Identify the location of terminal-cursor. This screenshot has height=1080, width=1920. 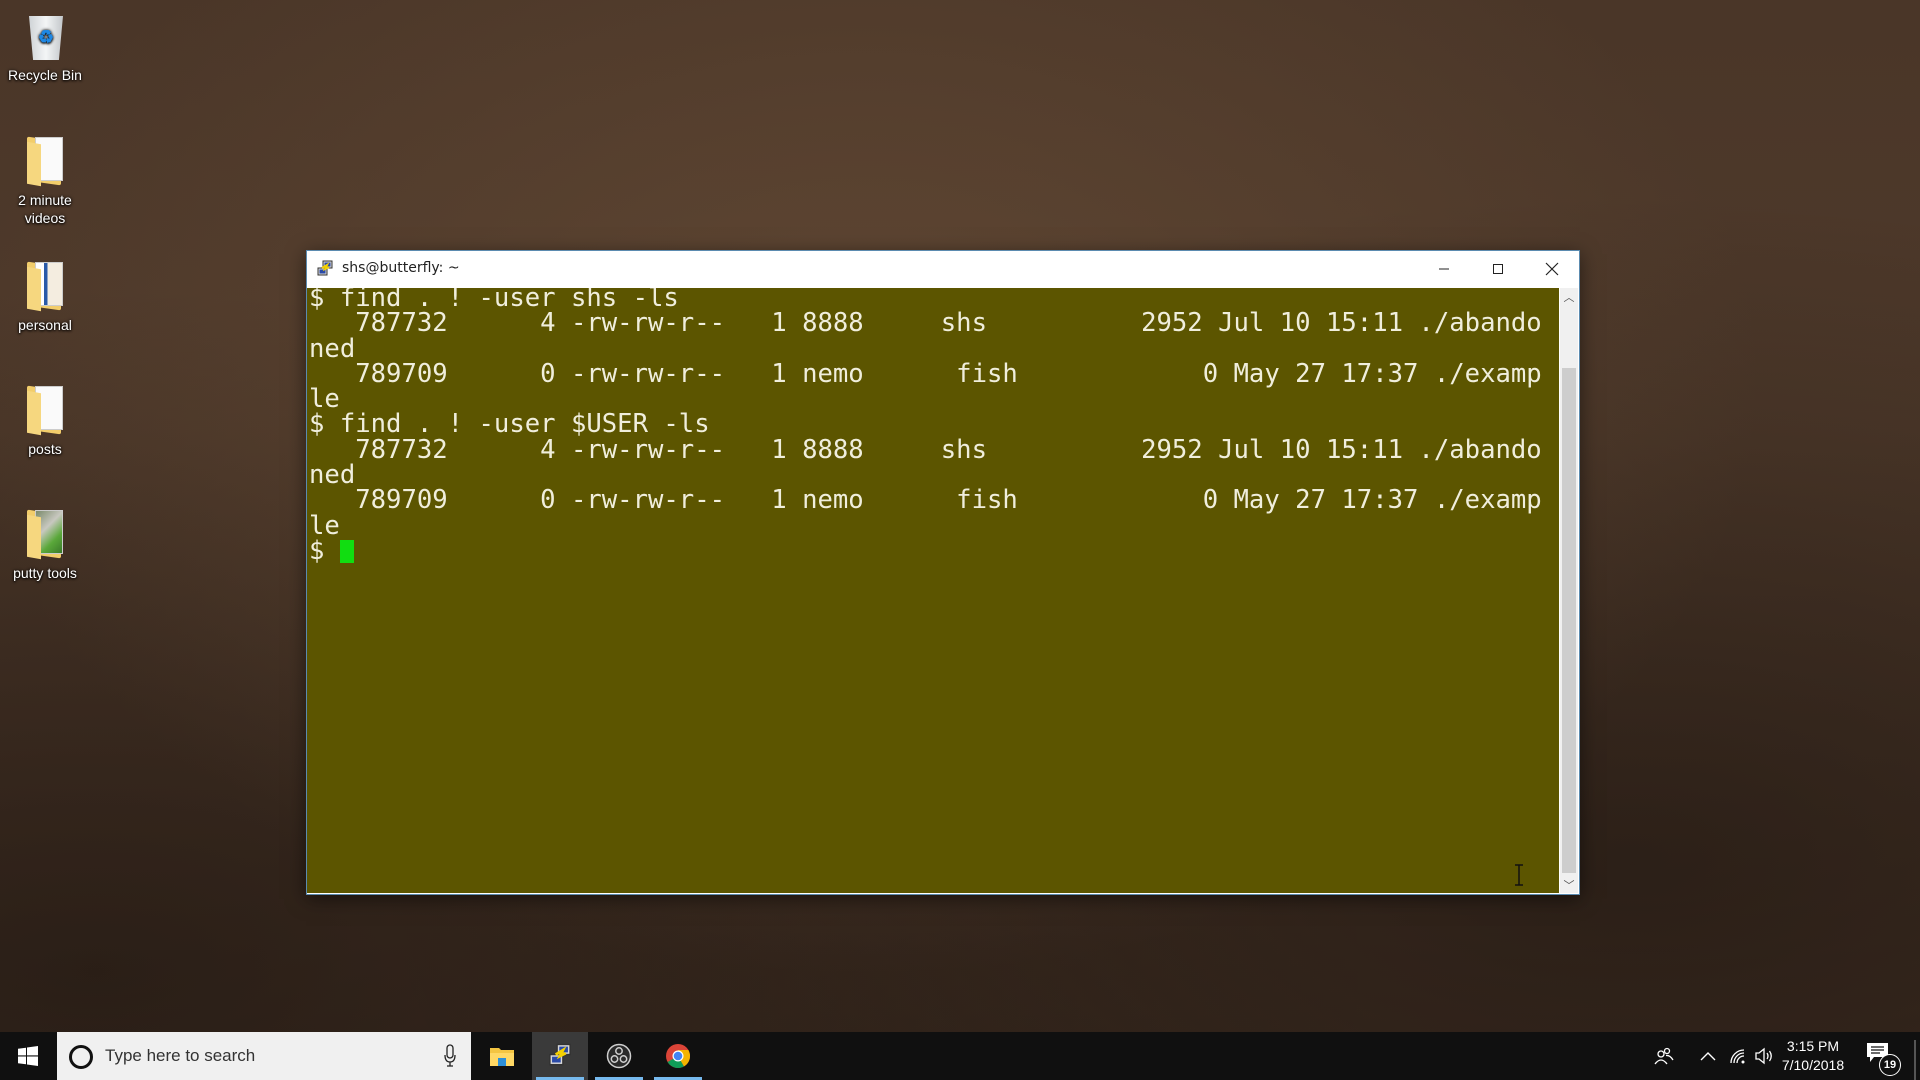
(346, 551).